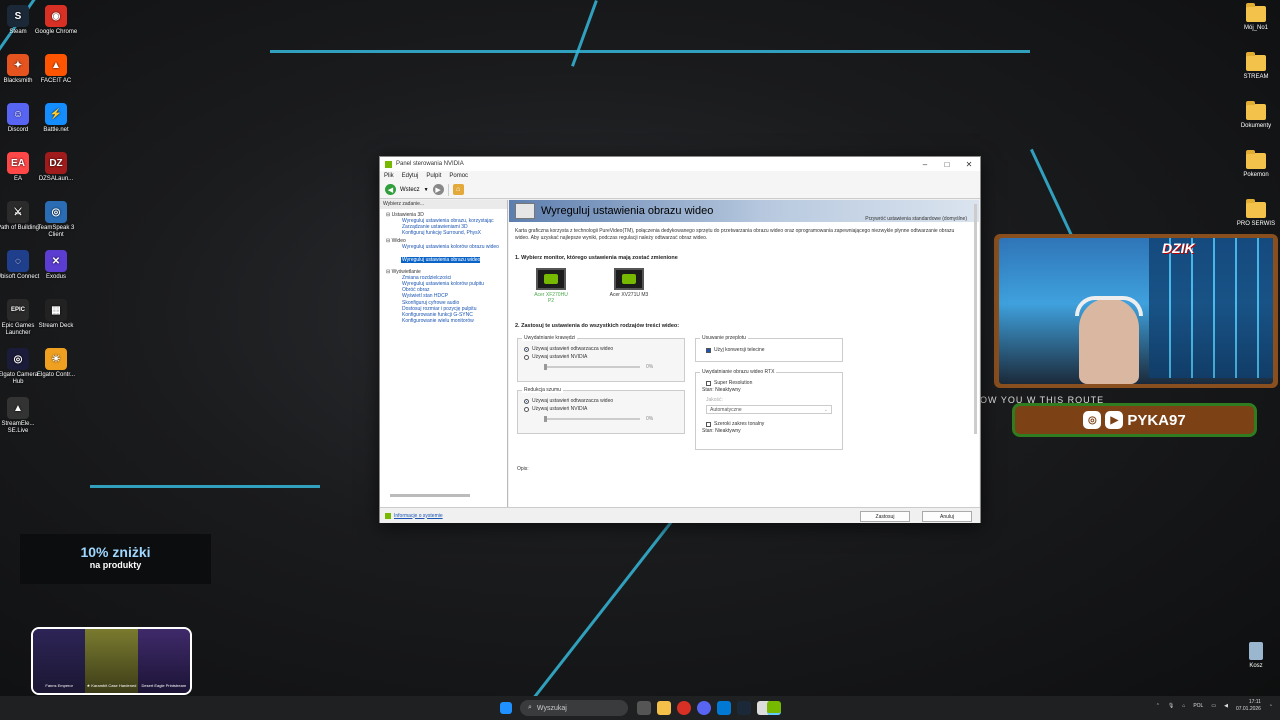 This screenshot has height=720, width=1280. Describe the element at coordinates (721, 390) in the screenshot. I see `rtx-status: Stan: Nieaktywny` at that location.